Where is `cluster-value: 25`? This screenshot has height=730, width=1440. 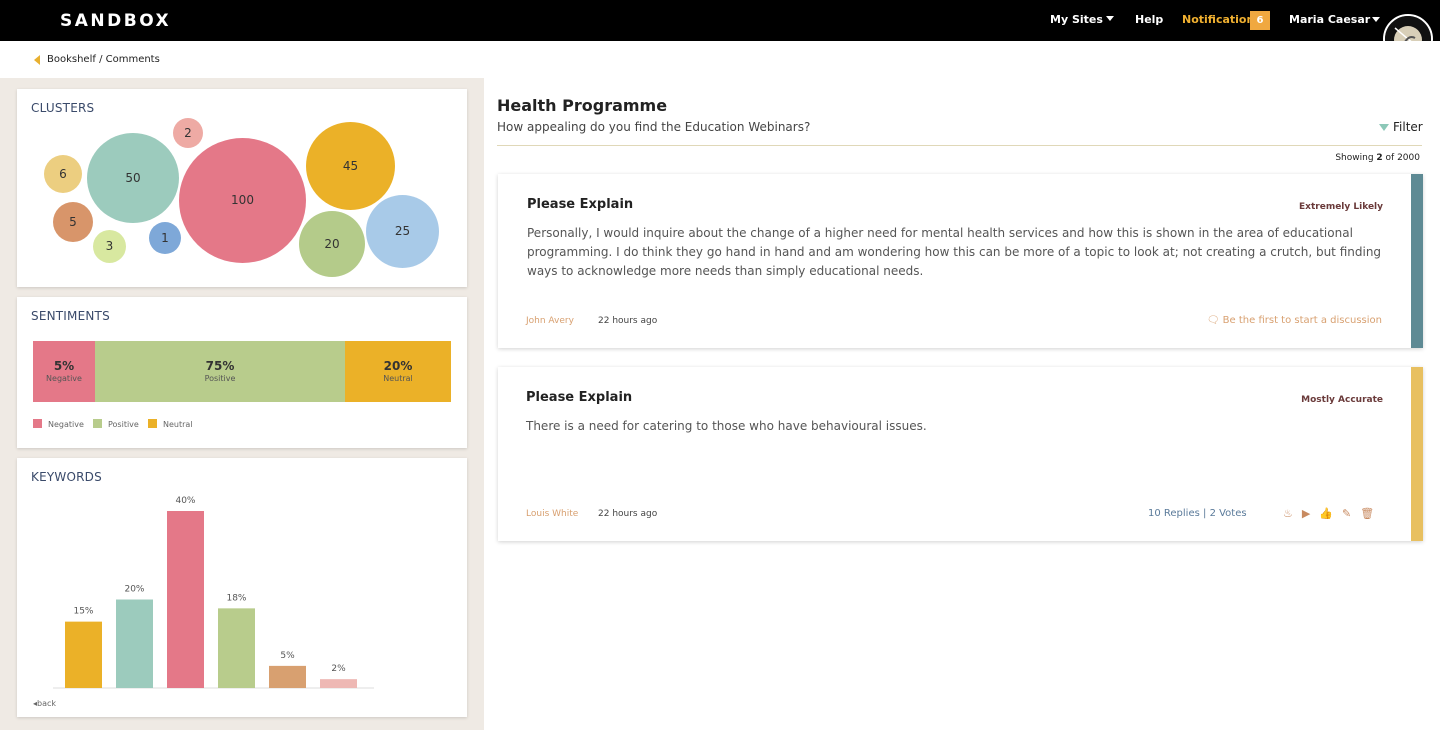
cluster-value: 25 is located at coordinates (402, 231).